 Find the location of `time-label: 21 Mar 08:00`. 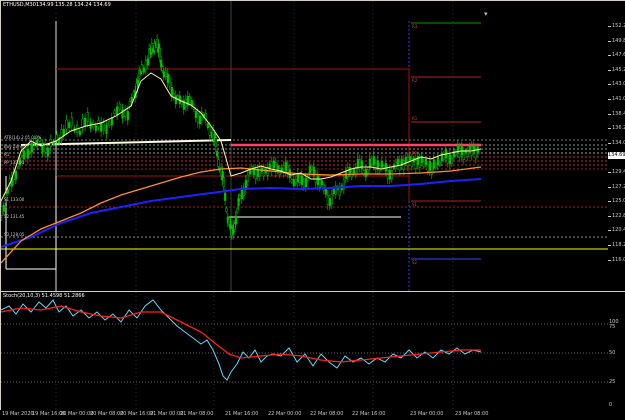

time-label: 21 Mar 08:00 is located at coordinates (197, 414).